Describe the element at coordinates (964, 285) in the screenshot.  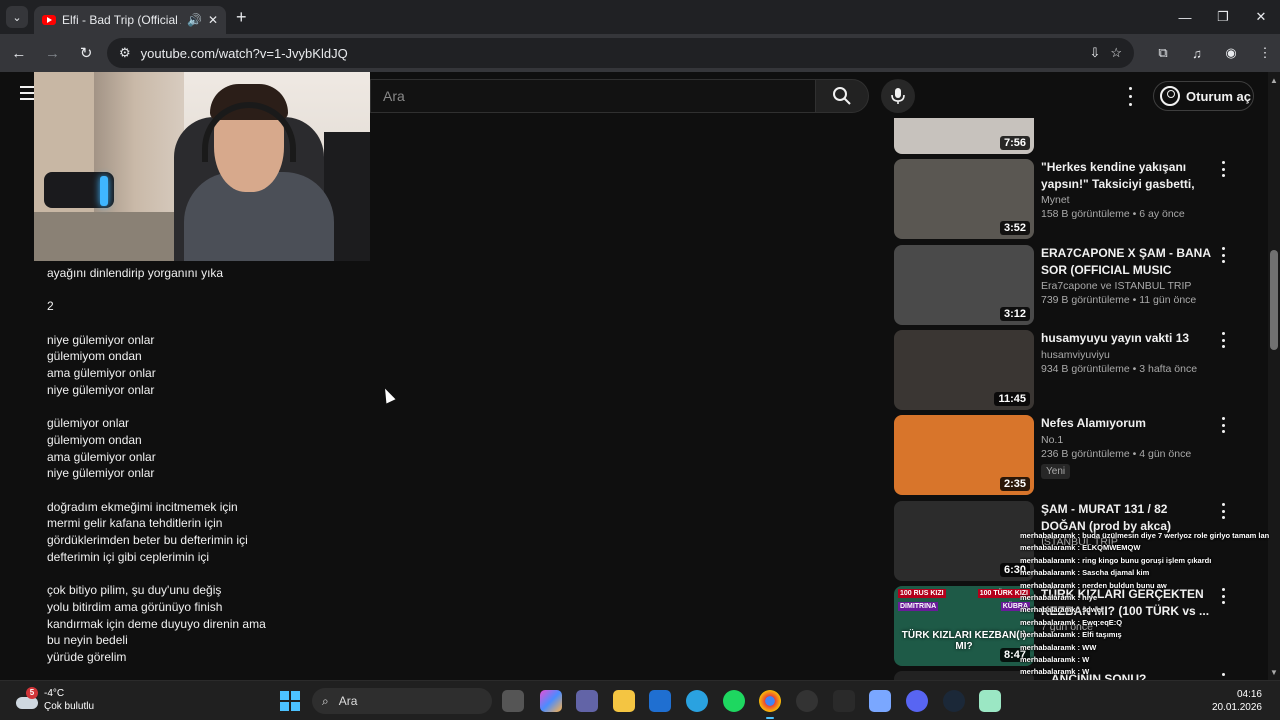
I see `video-thumbnail: 3:12` at that location.